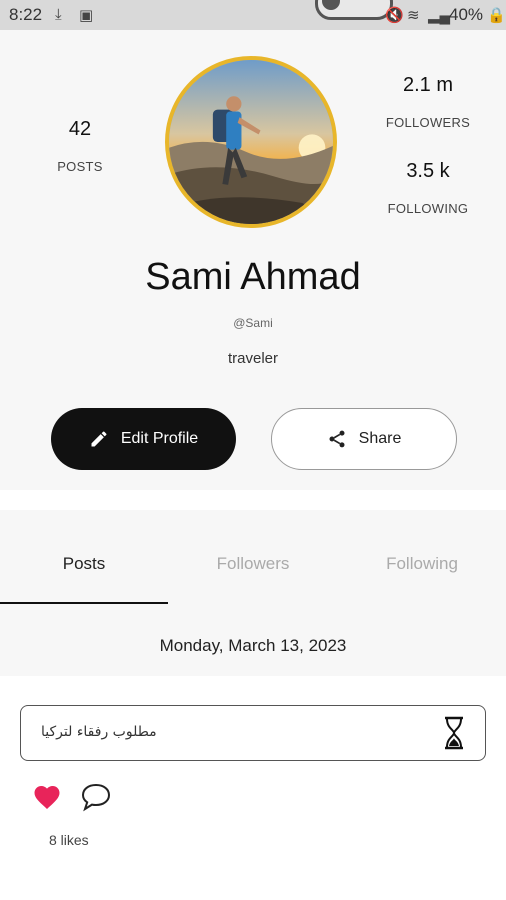 This screenshot has width=506, height=900. What do you see at coordinates (253, 733) in the screenshot?
I see `post-card: مطلوب رفقاء لتركيا` at bounding box center [253, 733].